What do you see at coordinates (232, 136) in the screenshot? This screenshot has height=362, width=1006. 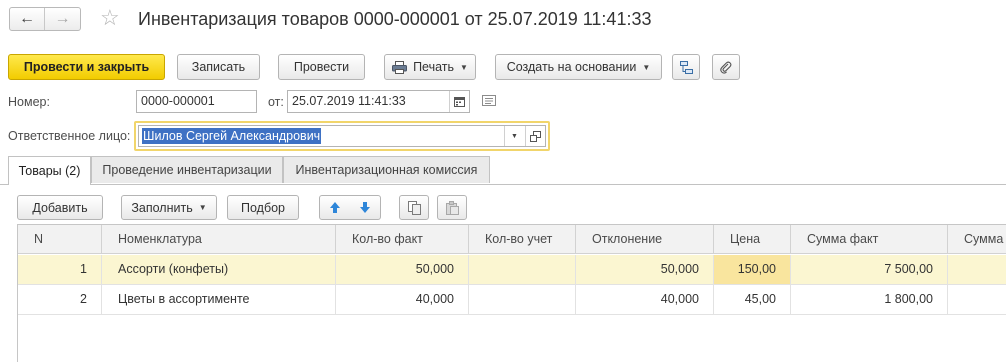 I see `responsible-value: Шилов Сергей Александрович` at bounding box center [232, 136].